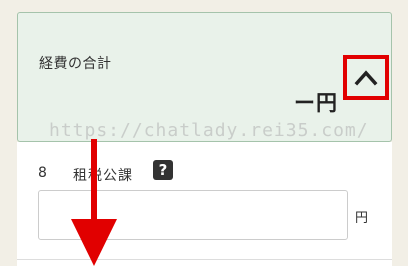 This screenshot has height=266, width=408. I want to click on unit-label: 円, so click(362, 218).